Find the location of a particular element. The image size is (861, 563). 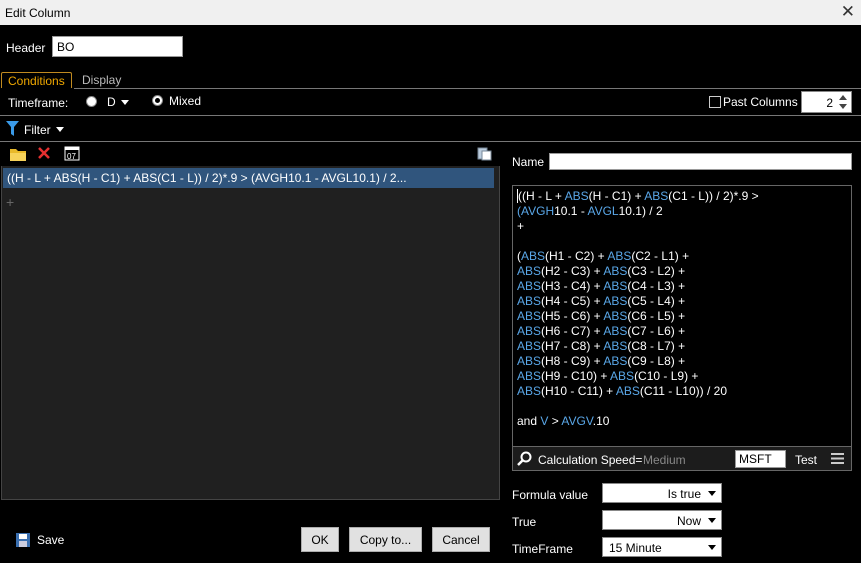

timeframe-select-label: TimeFrame is located at coordinates (542, 549).